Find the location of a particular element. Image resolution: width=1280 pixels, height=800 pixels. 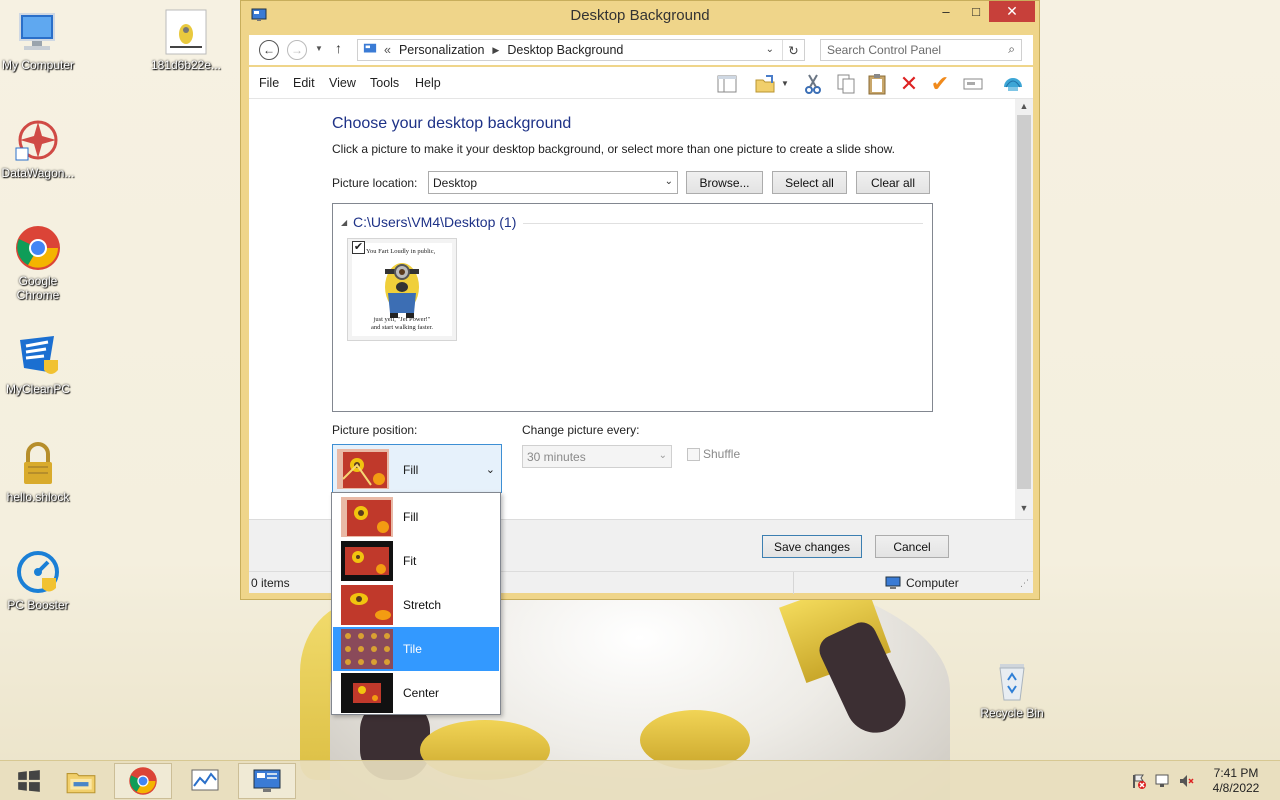

clock-date: 4/8/2022 is located at coordinates (1236, 788).